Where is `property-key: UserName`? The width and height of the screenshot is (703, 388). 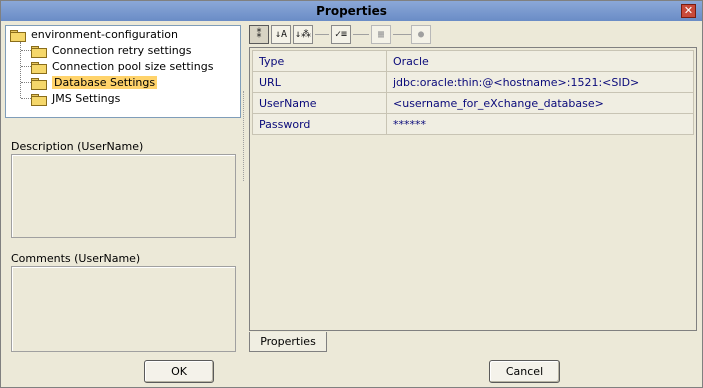
property-key: UserName is located at coordinates (319, 103).